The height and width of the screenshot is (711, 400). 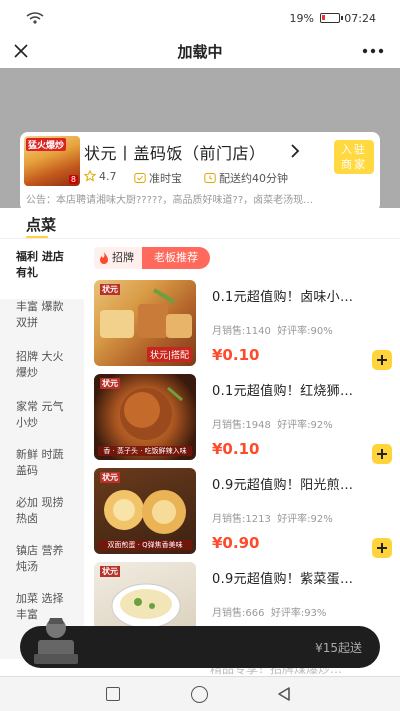 What do you see at coordinates (145, 417) in the screenshot?
I see `dish-image: 状元 香 · 蒸子头 · 吃饭鲜辣入味` at bounding box center [145, 417].